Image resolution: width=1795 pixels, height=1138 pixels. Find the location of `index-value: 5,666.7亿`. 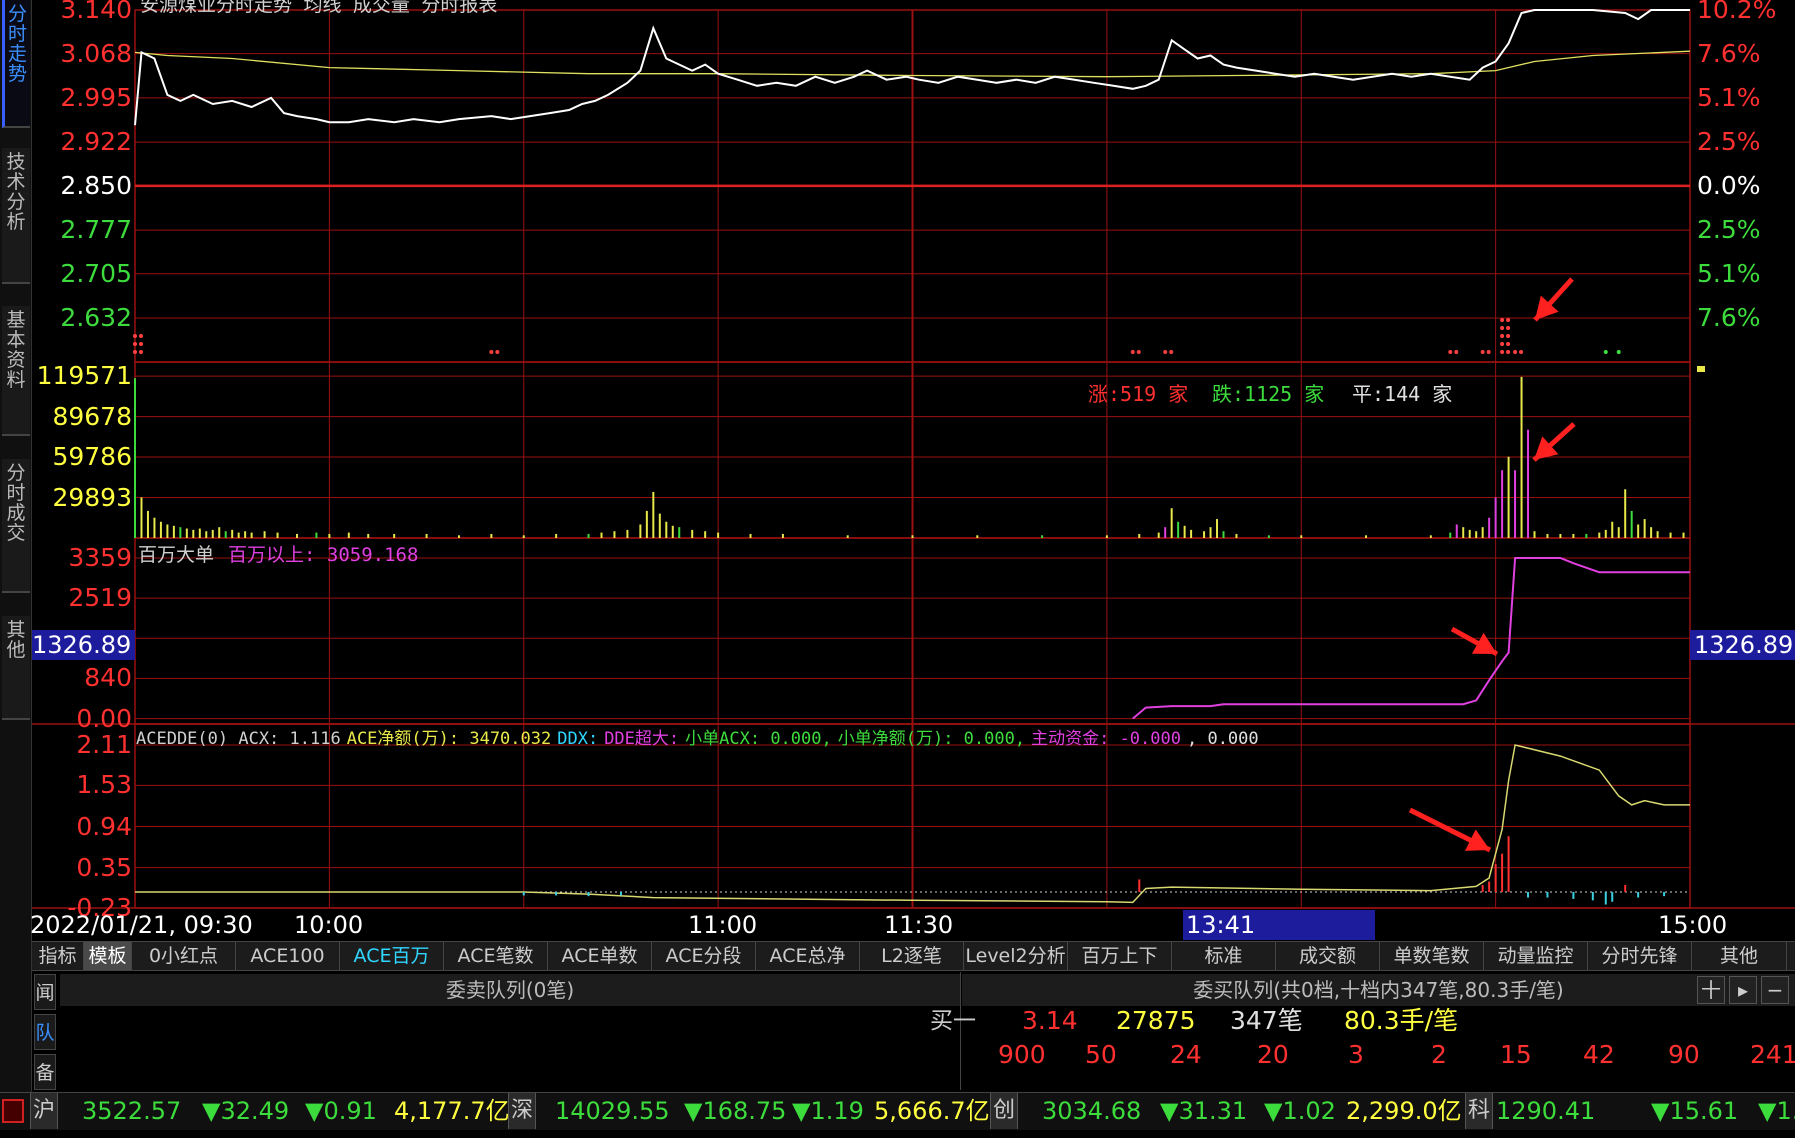

index-value: 5,666.7亿 is located at coordinates (932, 1111).